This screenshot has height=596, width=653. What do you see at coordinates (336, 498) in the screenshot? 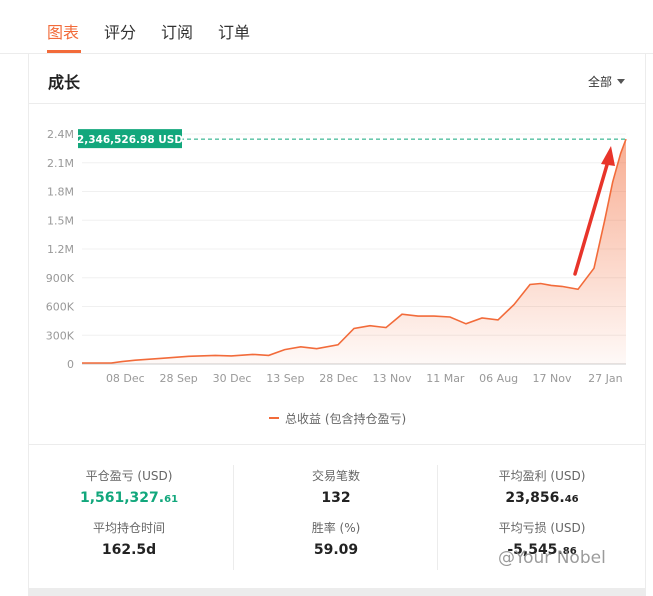
I see `stat-value: 132` at bounding box center [336, 498].